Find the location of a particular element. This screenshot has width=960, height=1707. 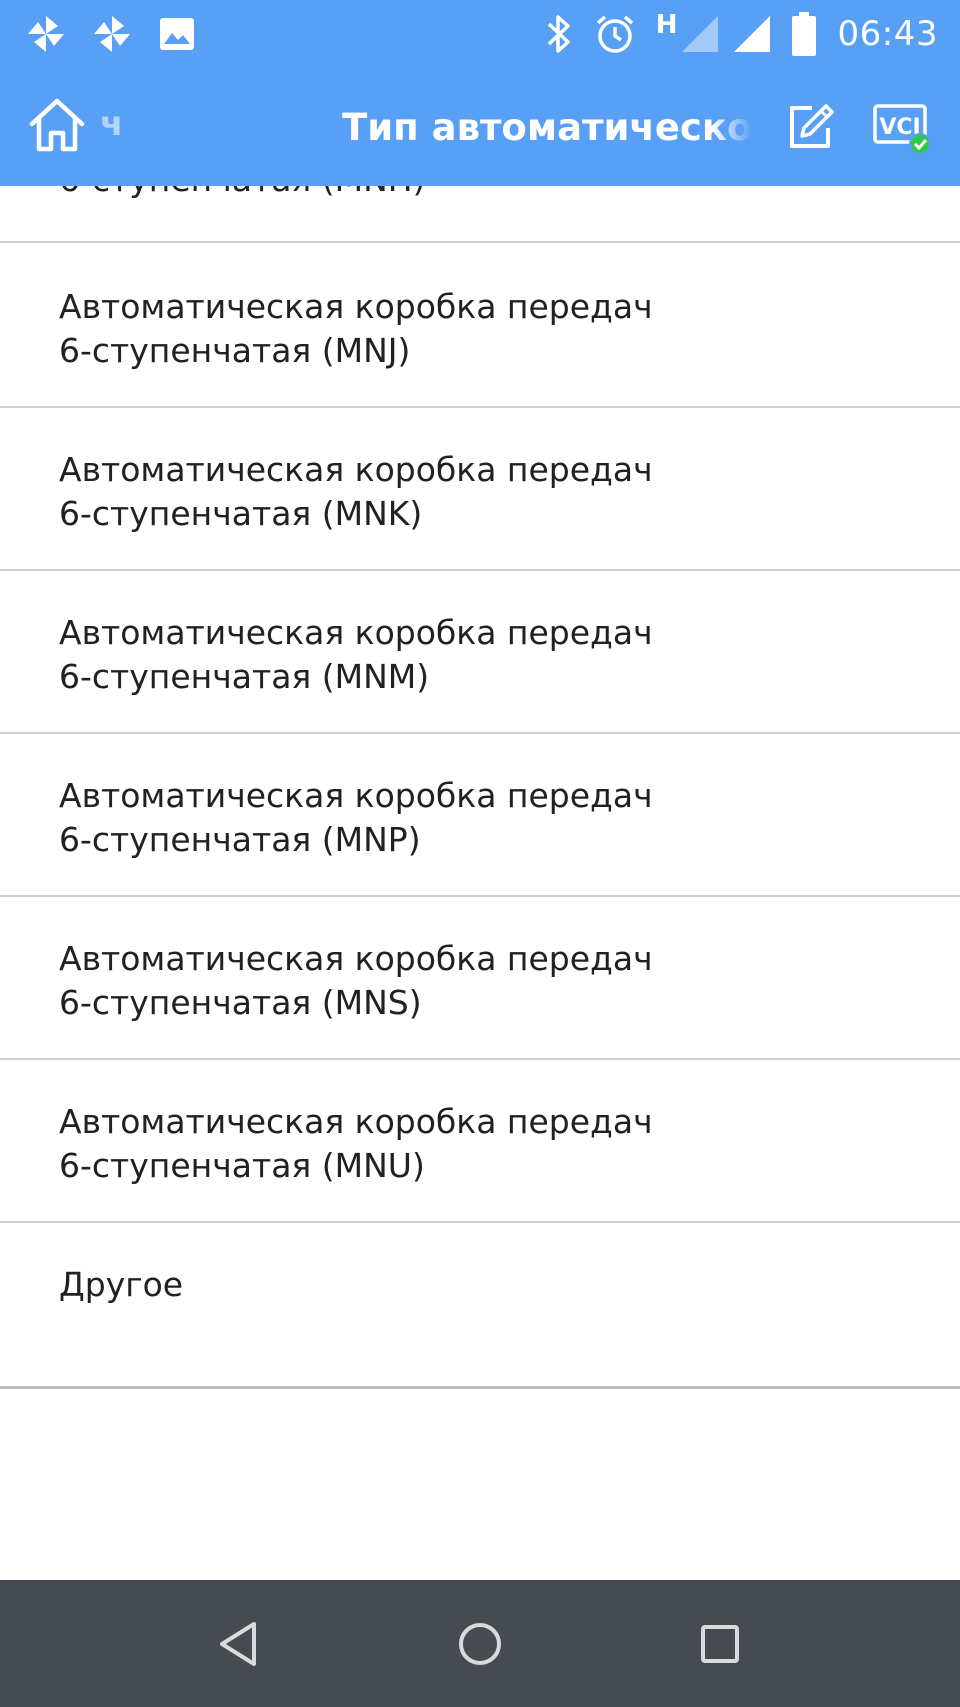

recents-icon is located at coordinates (720, 1644).